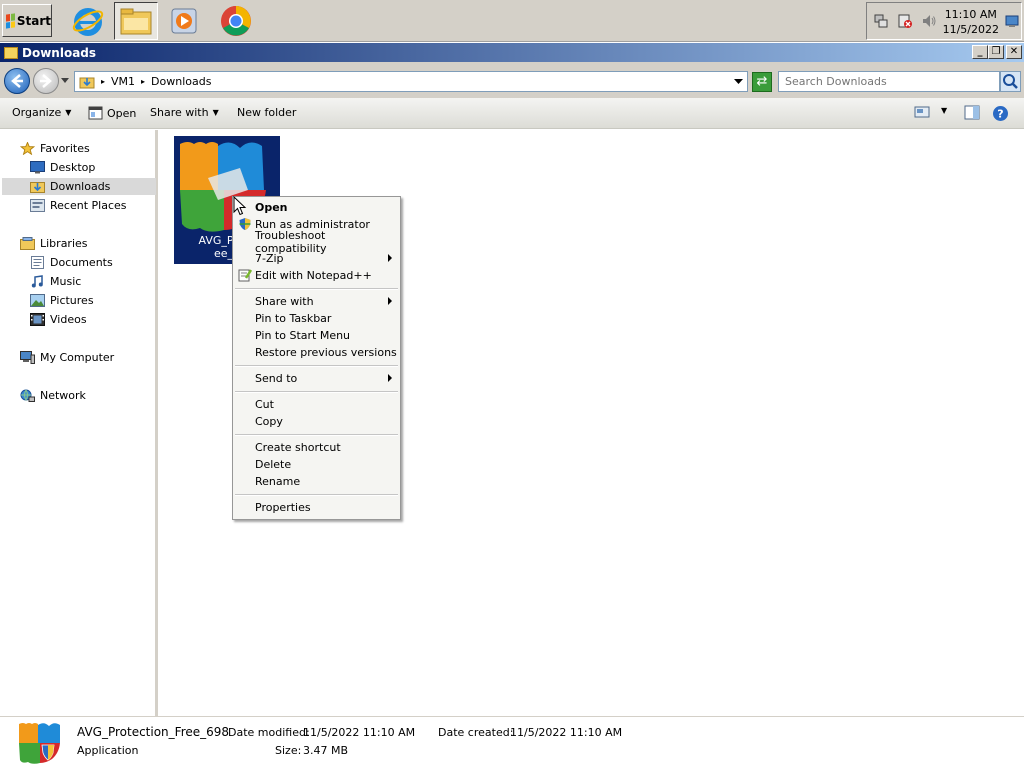 The width and height of the screenshot is (1024, 768). What do you see at coordinates (316, 464) in the screenshot?
I see `menu-item-delete: Delete` at bounding box center [316, 464].